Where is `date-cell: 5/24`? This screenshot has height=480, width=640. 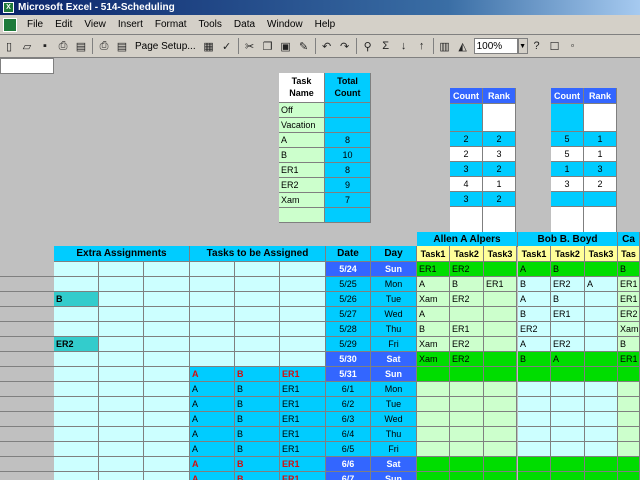 date-cell: 5/24 is located at coordinates (348, 269).